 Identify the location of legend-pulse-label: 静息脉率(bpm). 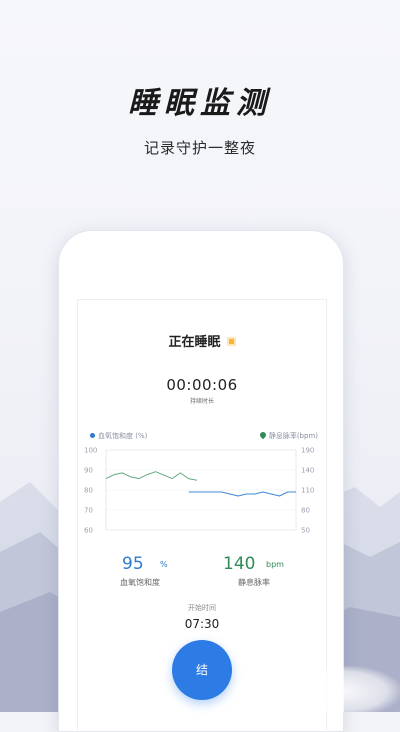
(293, 436).